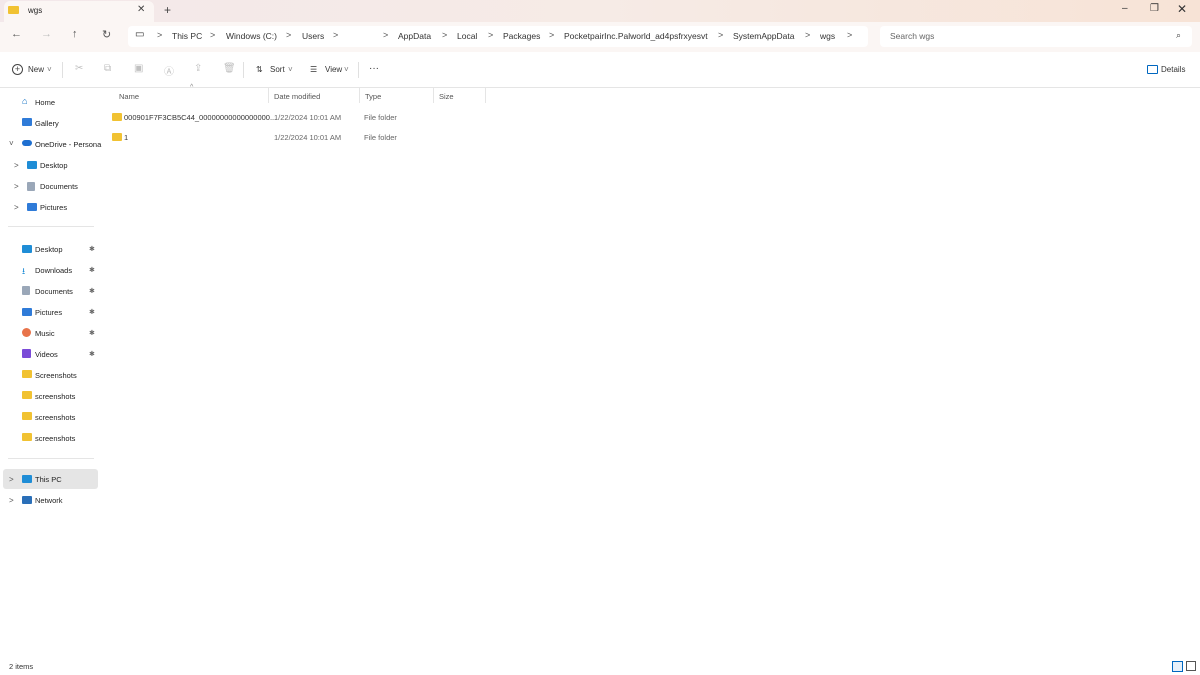  I want to click on view-button: View, so click(333, 69).